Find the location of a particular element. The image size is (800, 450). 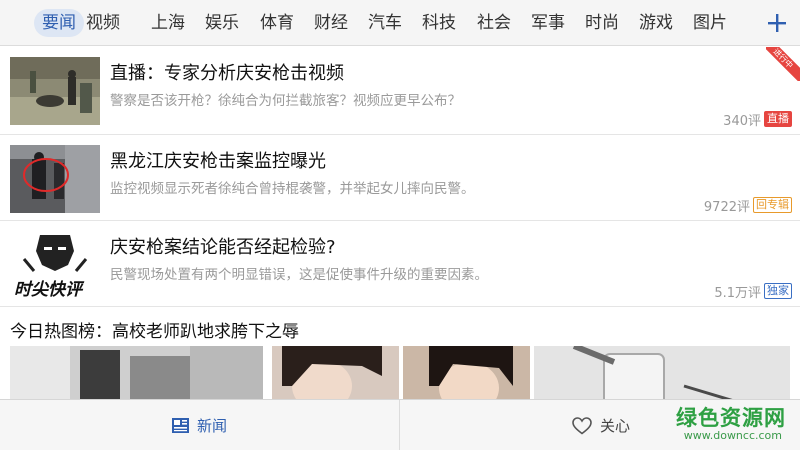

add-channel-button is located at coordinates (777, 23).